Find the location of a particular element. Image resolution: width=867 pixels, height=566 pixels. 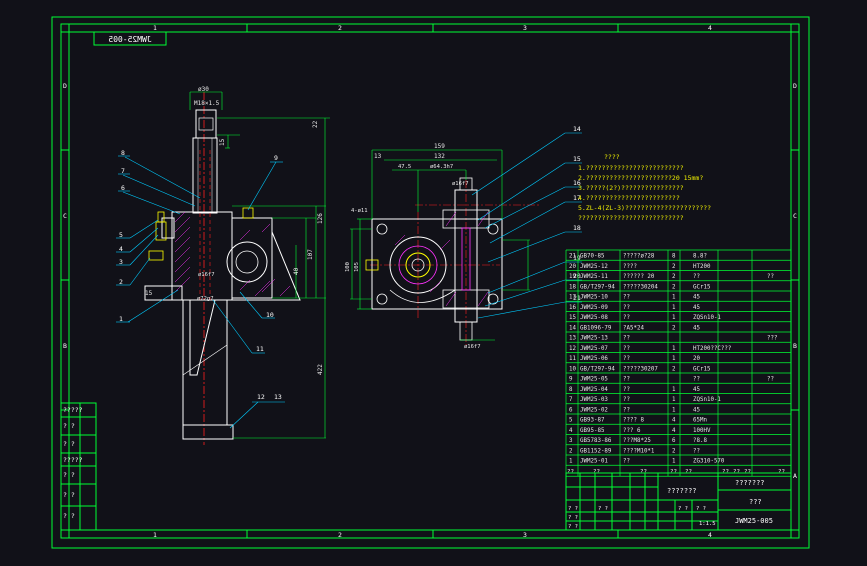

bom-row-no: 9 is located at coordinates (571, 380).